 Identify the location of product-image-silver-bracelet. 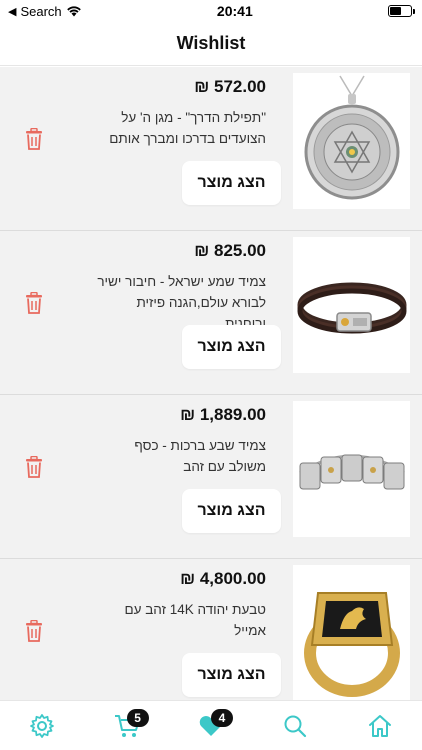
(351, 469).